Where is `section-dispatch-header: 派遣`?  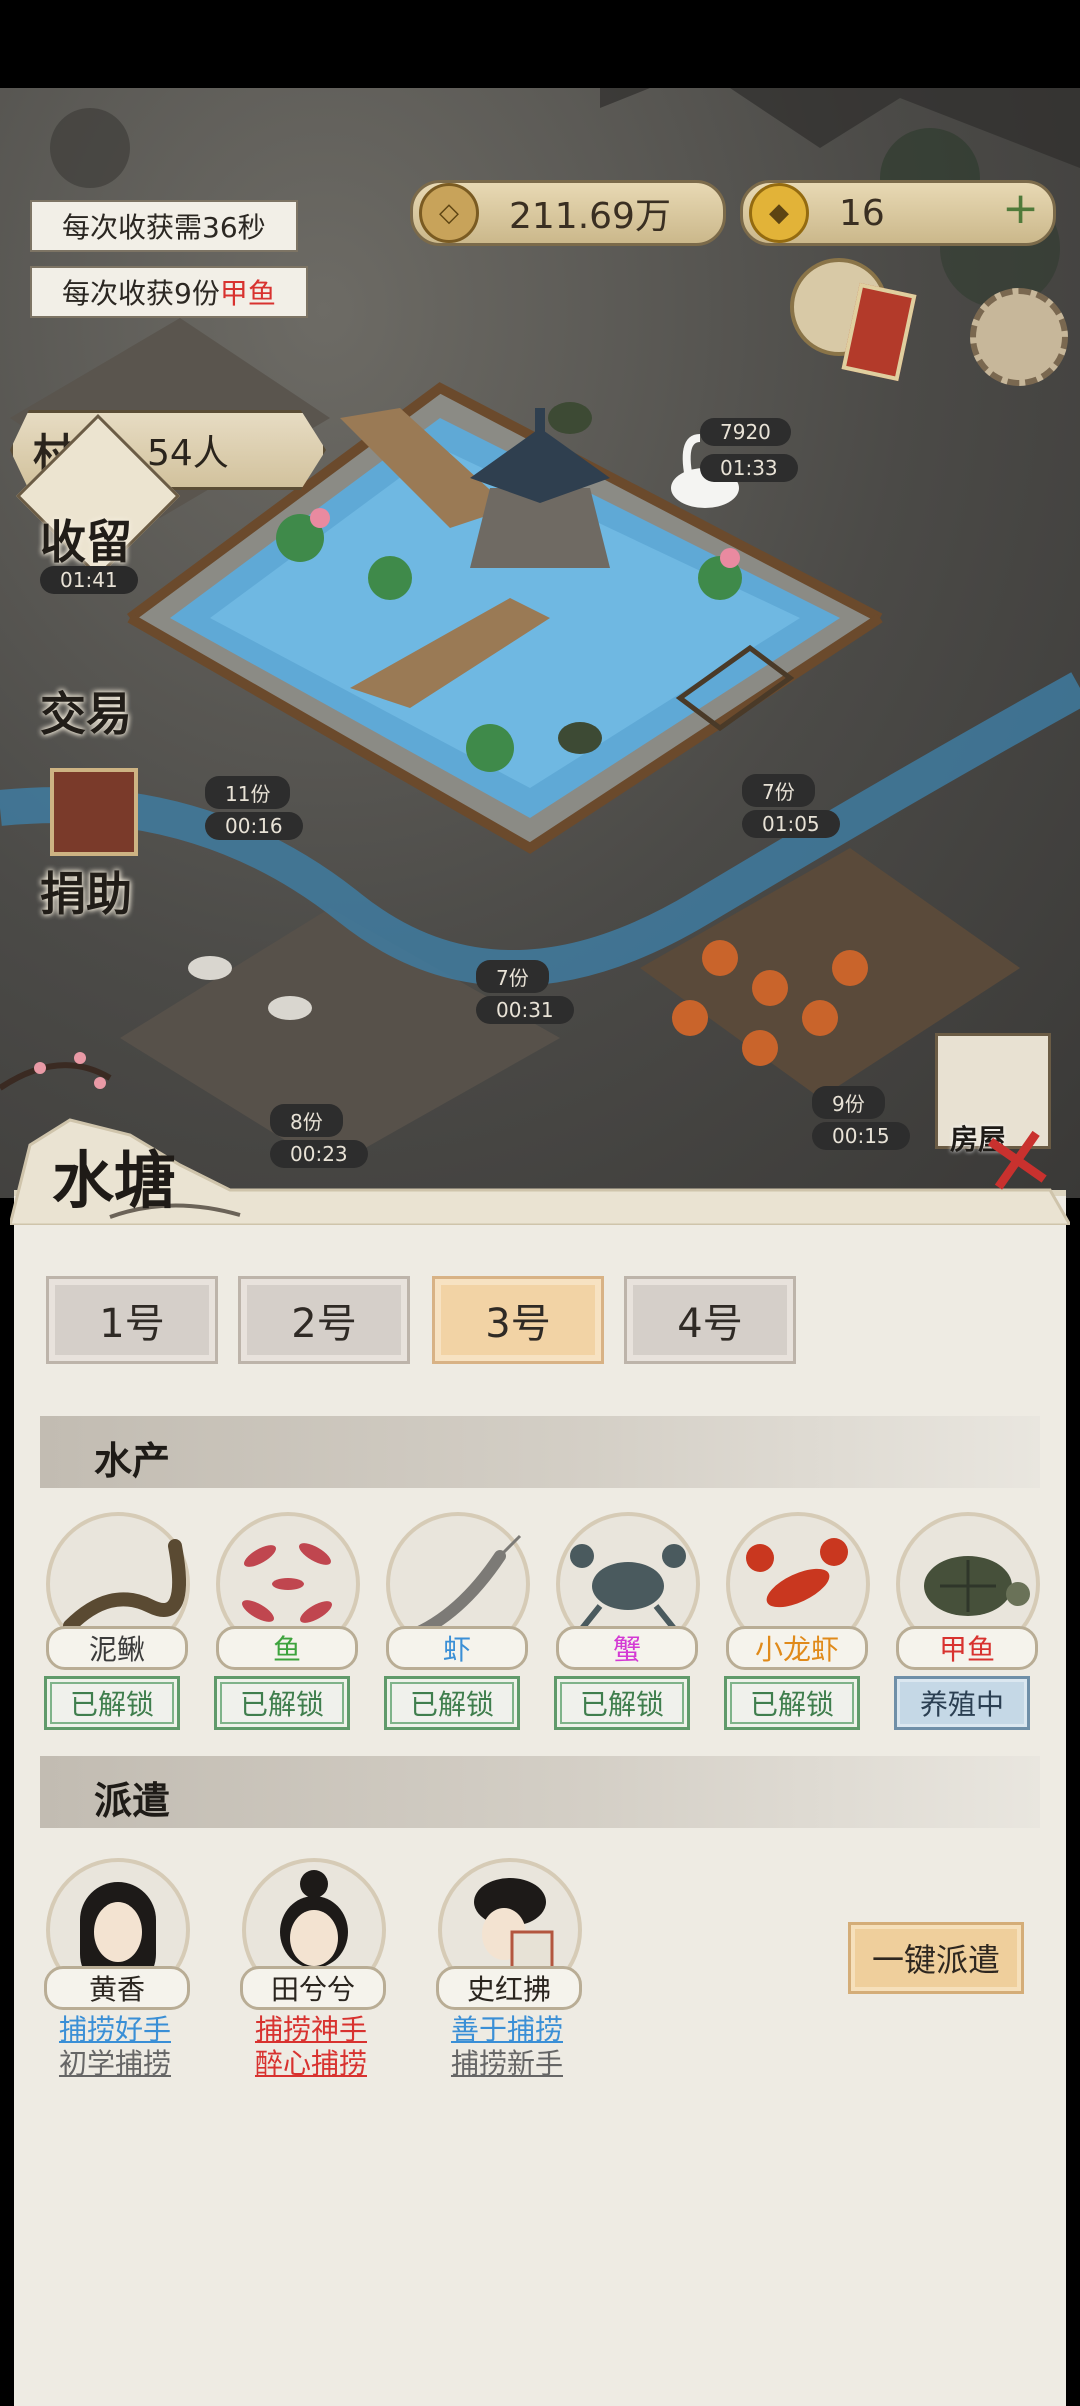 section-dispatch-header: 派遣 is located at coordinates (540, 1792).